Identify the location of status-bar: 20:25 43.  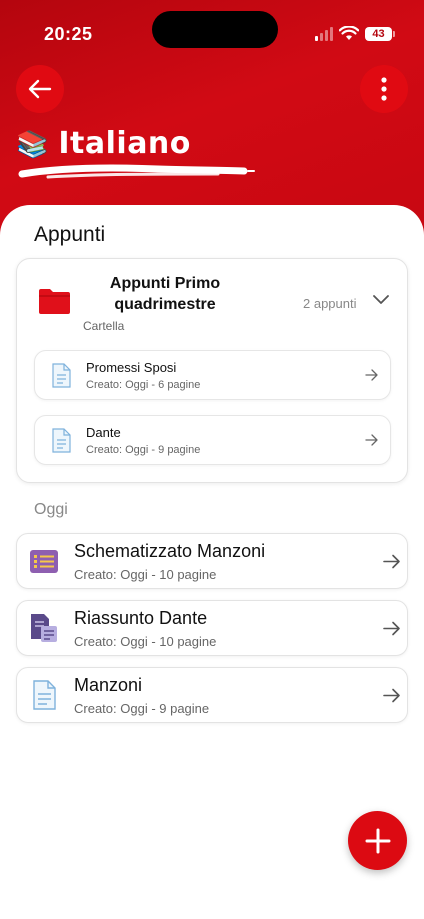
(212, 32).